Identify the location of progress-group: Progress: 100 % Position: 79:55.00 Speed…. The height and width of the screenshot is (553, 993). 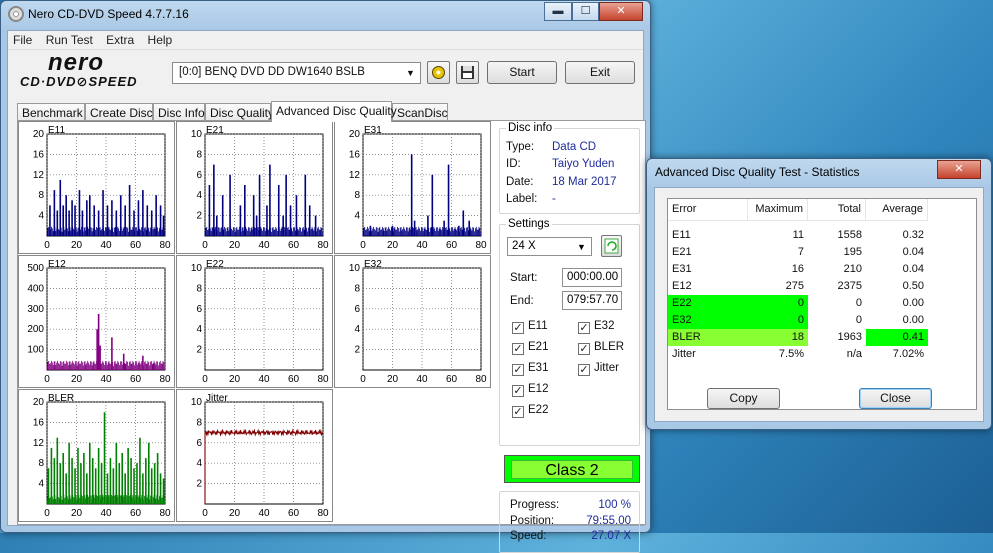
(569, 522).